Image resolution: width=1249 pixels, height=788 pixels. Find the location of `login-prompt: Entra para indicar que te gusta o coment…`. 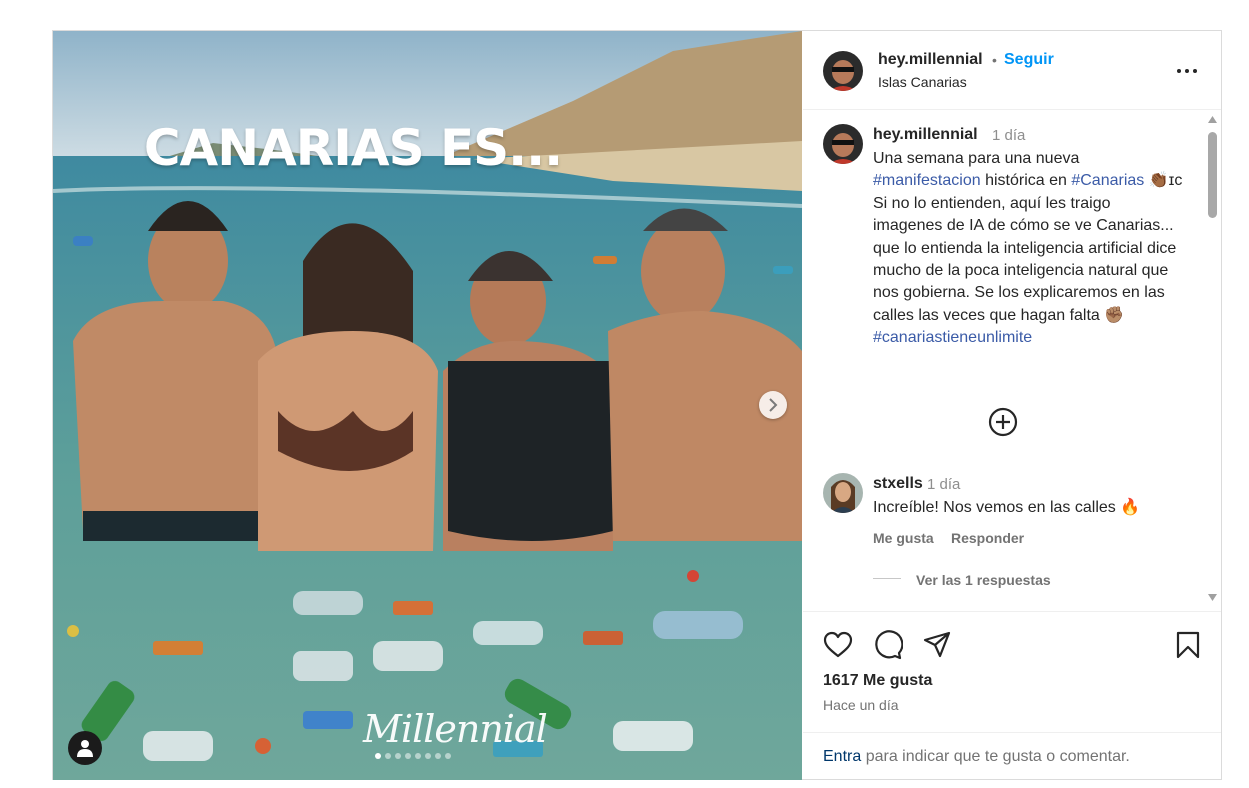

login-prompt: Entra para indicar que te gusta o coment… is located at coordinates (976, 757).